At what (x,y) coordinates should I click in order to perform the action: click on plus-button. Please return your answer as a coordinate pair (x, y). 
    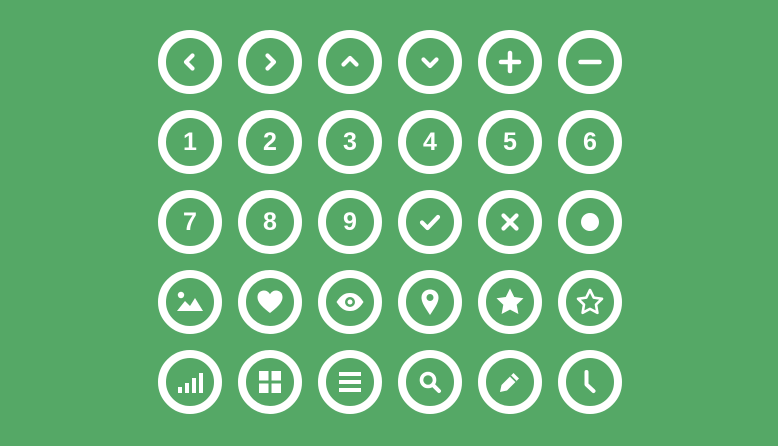
    Looking at the image, I should click on (510, 62).